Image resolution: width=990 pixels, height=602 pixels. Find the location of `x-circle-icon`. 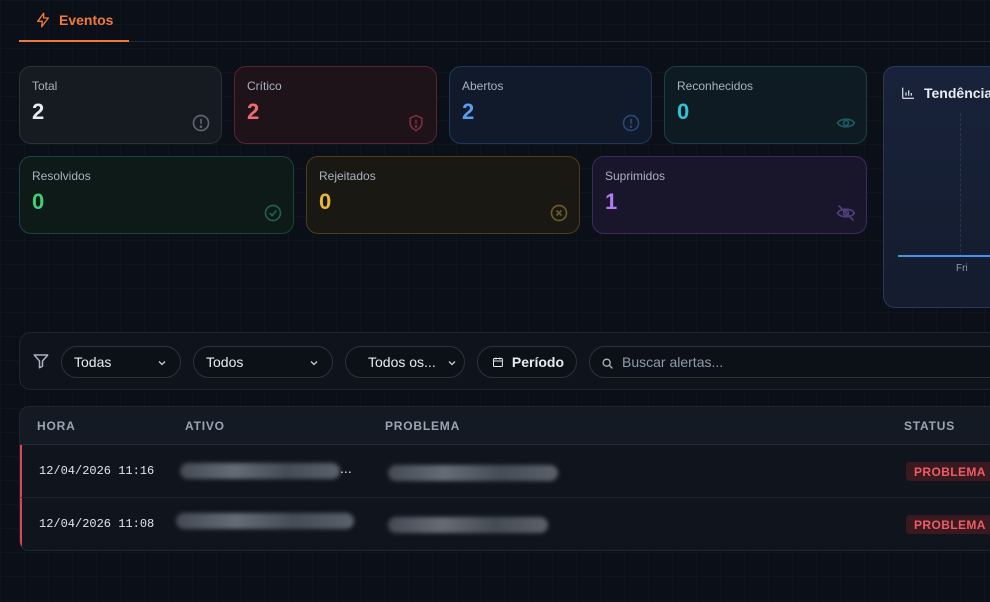

x-circle-icon is located at coordinates (559, 213).